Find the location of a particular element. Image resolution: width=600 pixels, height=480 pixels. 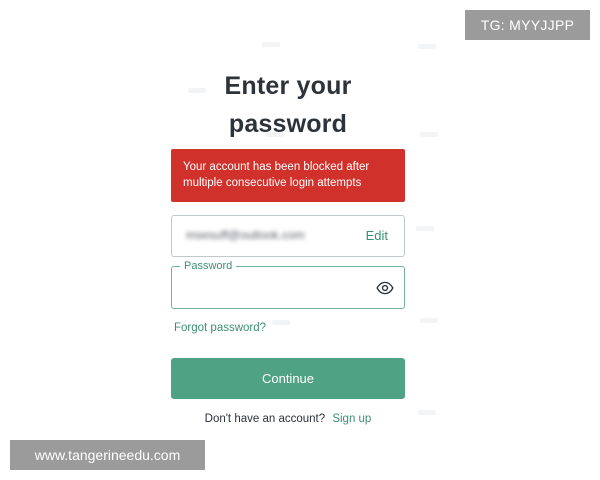

eye-icon is located at coordinates (385, 288).